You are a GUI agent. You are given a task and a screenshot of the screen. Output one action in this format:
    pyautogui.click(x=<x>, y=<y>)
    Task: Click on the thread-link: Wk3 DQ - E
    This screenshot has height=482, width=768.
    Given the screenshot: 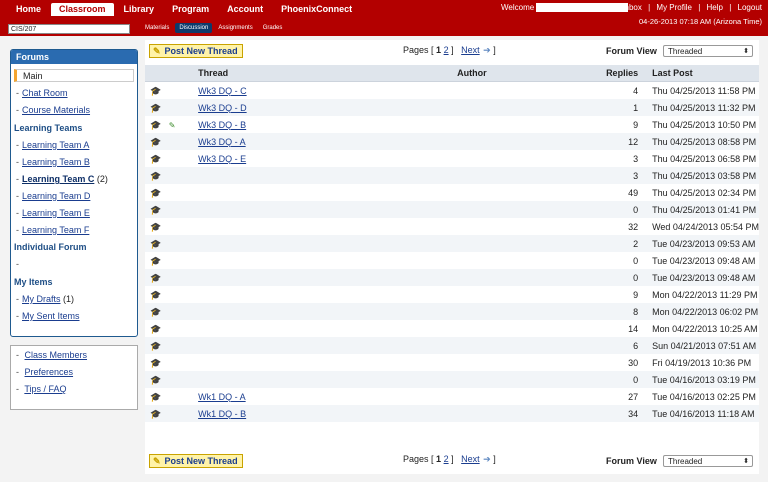 What is the action you would take?
    pyautogui.click(x=222, y=159)
    